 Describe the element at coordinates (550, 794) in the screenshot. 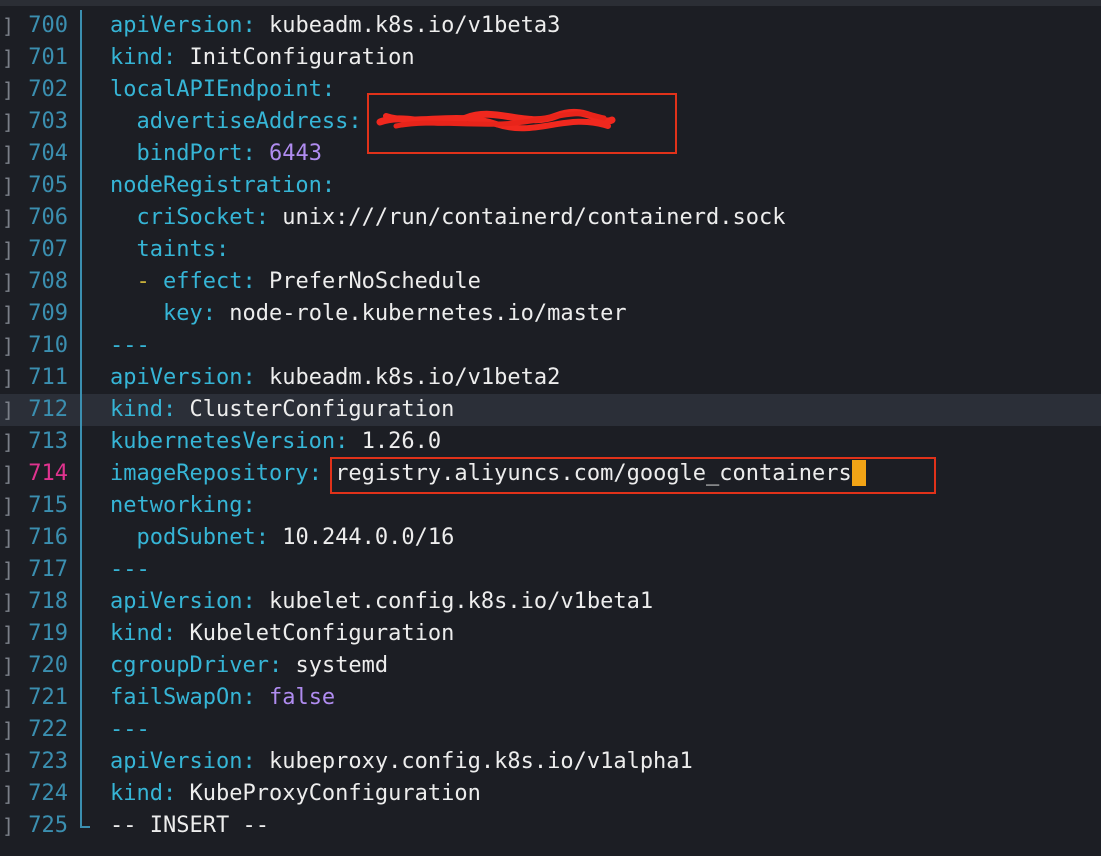

I see `code-line: ] 724 kind: KubeProxyConfiguration` at that location.